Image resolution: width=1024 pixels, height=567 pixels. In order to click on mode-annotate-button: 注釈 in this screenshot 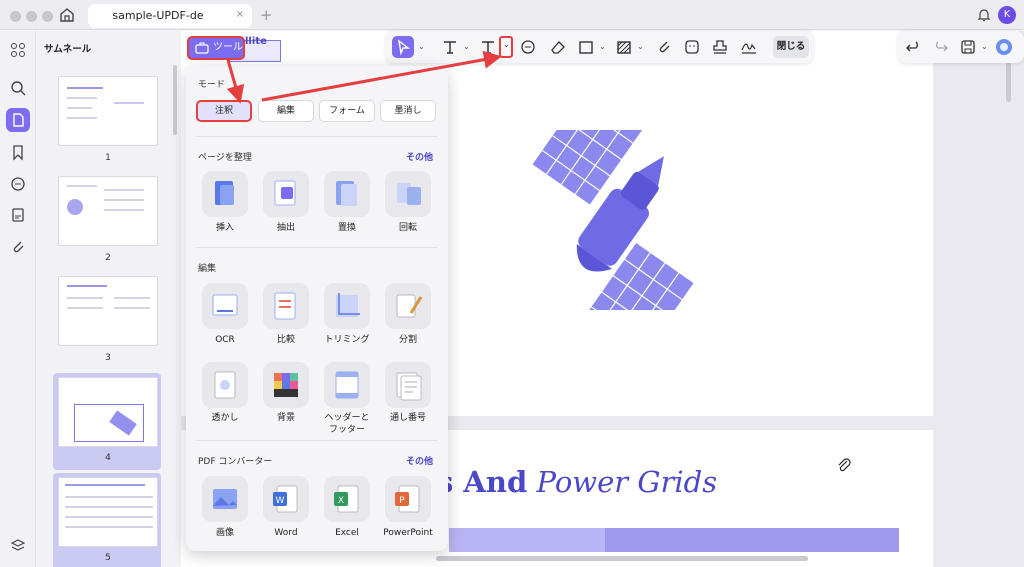, I will do `click(224, 111)`.